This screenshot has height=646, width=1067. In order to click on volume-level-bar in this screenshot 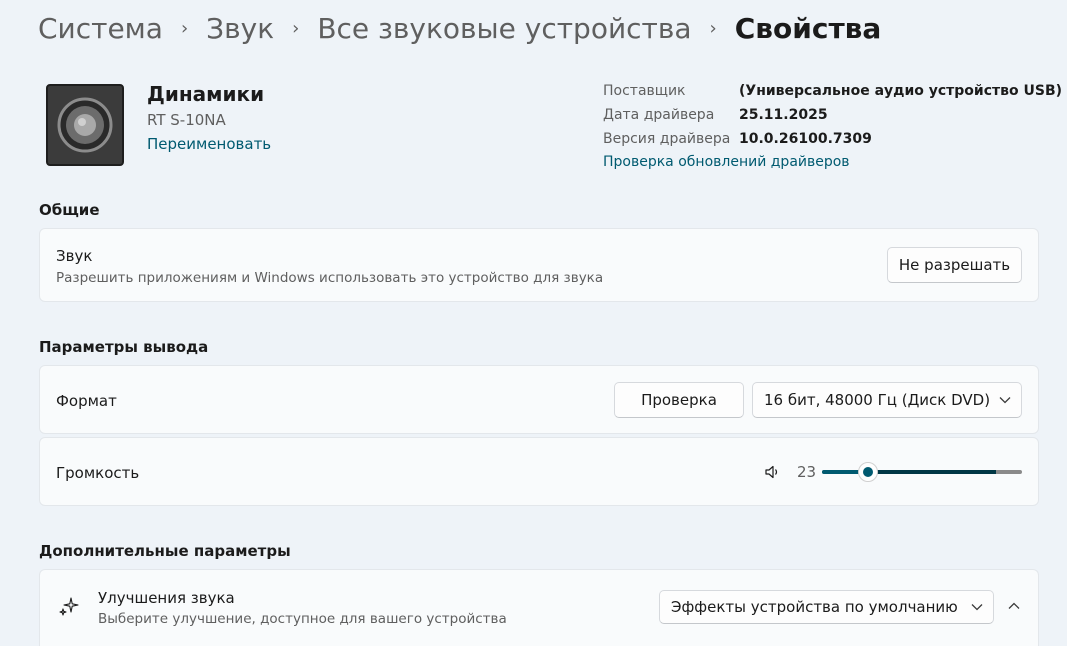, I will do `click(932, 472)`.